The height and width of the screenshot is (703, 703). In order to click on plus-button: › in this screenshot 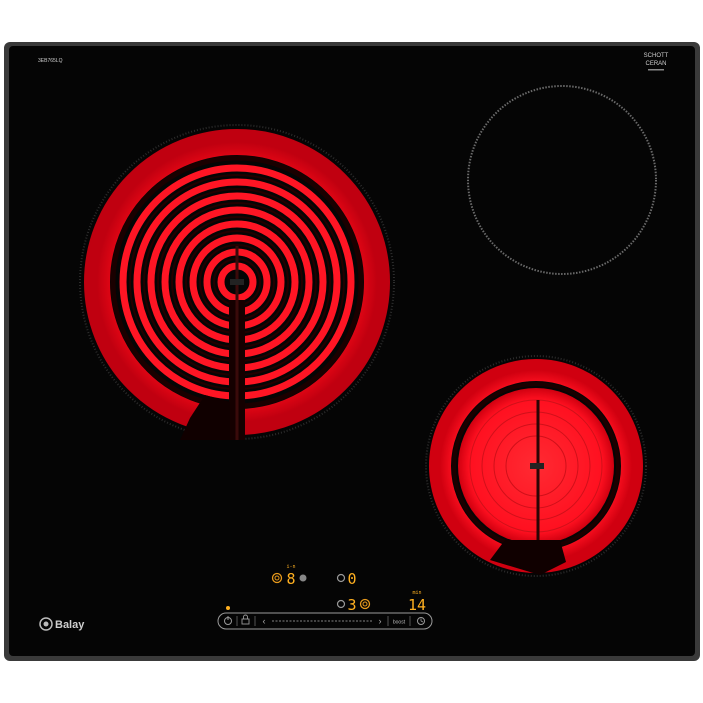, I will do `click(380, 621)`.